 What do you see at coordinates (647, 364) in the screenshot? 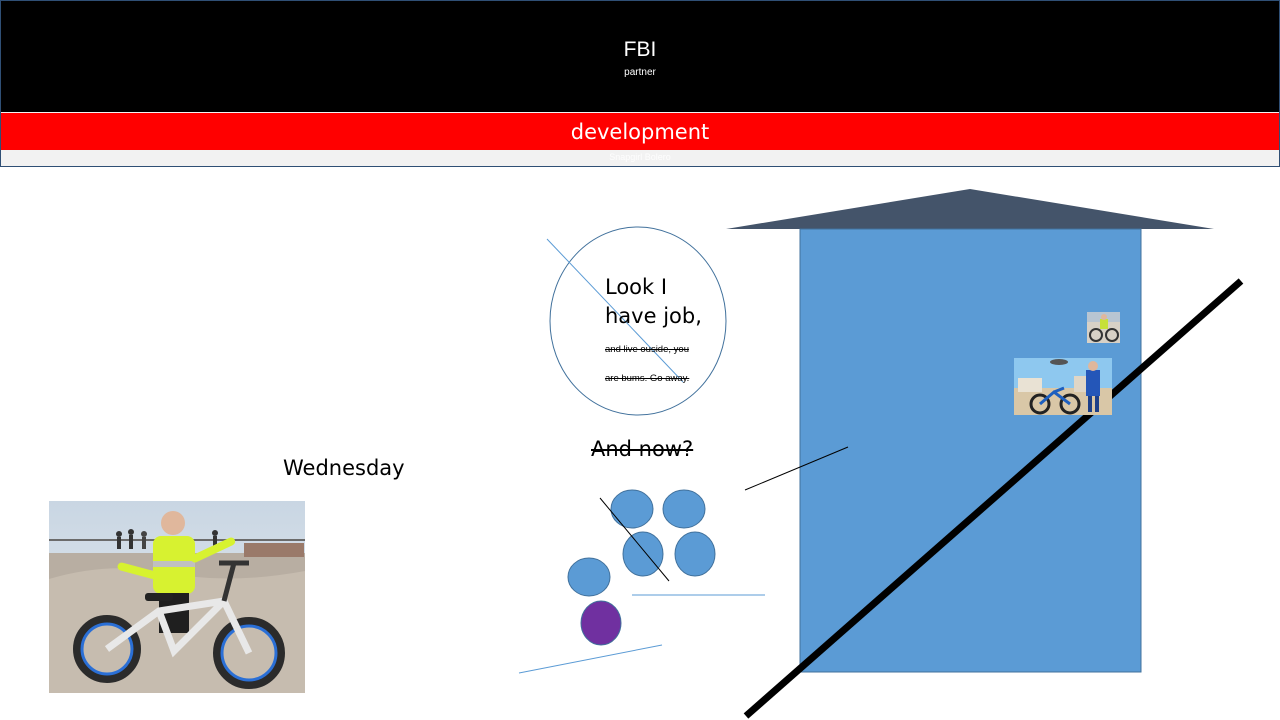
I see `speech-struck: and live ouside, you are bums. Go away.` at bounding box center [647, 364].